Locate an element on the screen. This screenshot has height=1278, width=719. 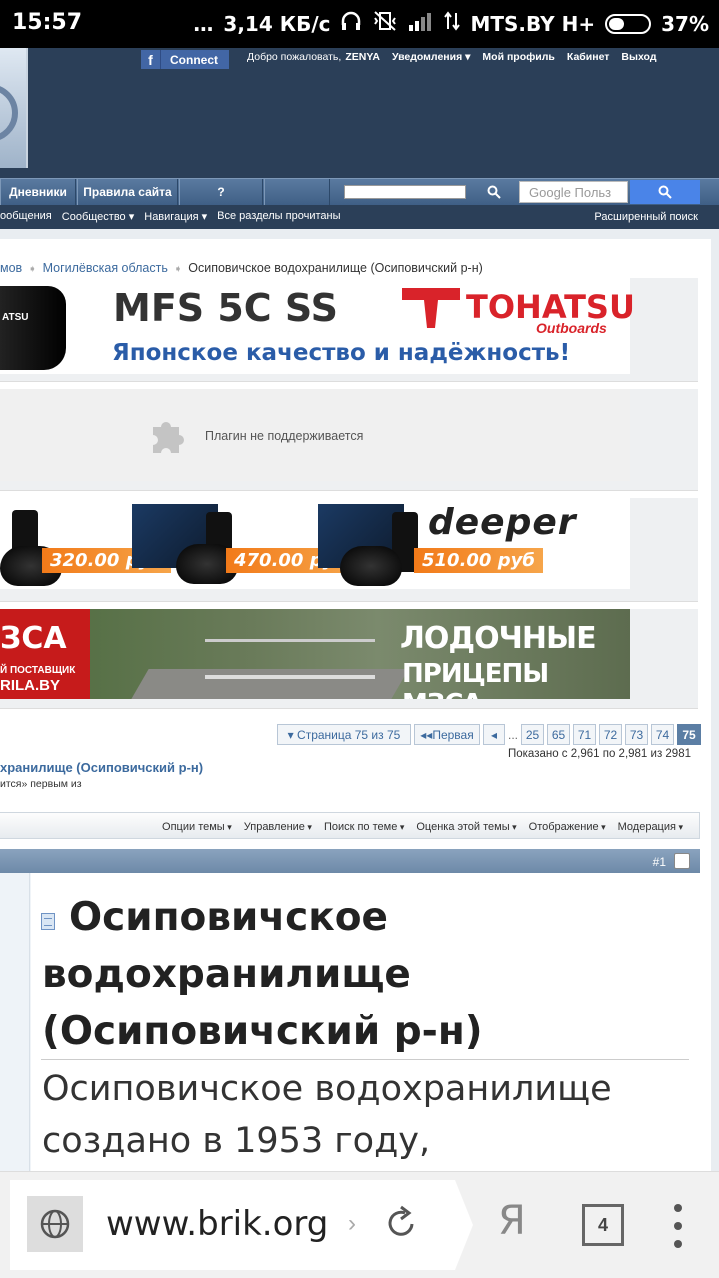
deeper-price-3: 510.00 руб is located at coordinates (478, 560).